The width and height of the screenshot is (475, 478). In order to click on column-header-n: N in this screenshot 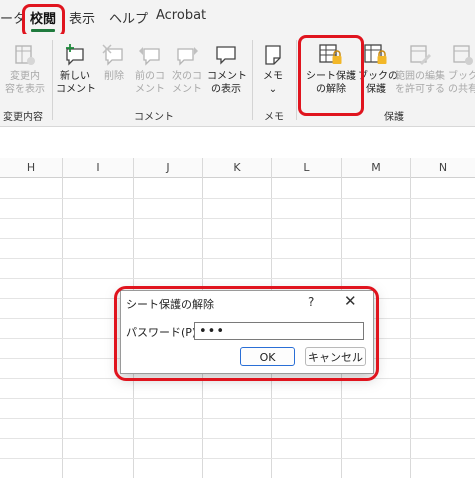, I will do `click(443, 167)`.